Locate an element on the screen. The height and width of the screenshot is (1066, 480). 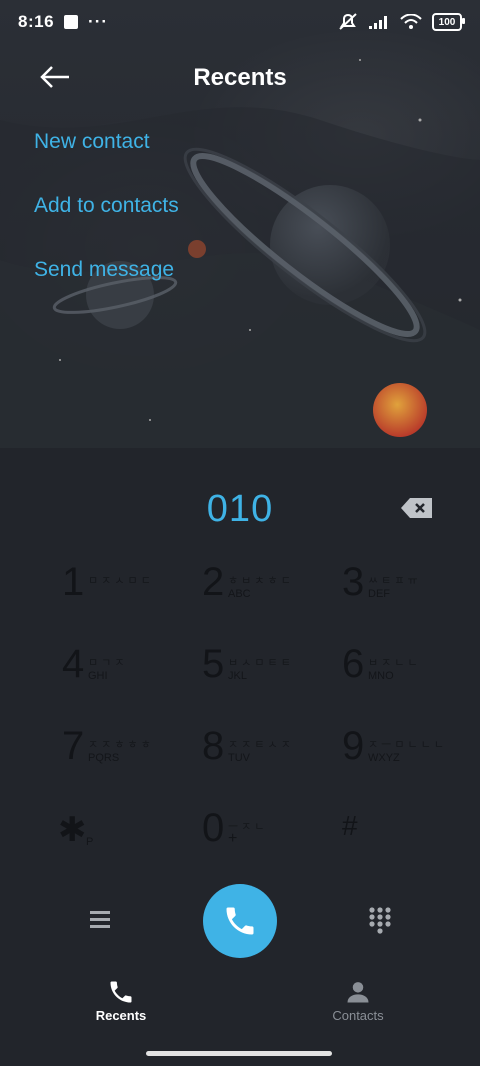
contact-person-icon is located at coordinates (358, 992).